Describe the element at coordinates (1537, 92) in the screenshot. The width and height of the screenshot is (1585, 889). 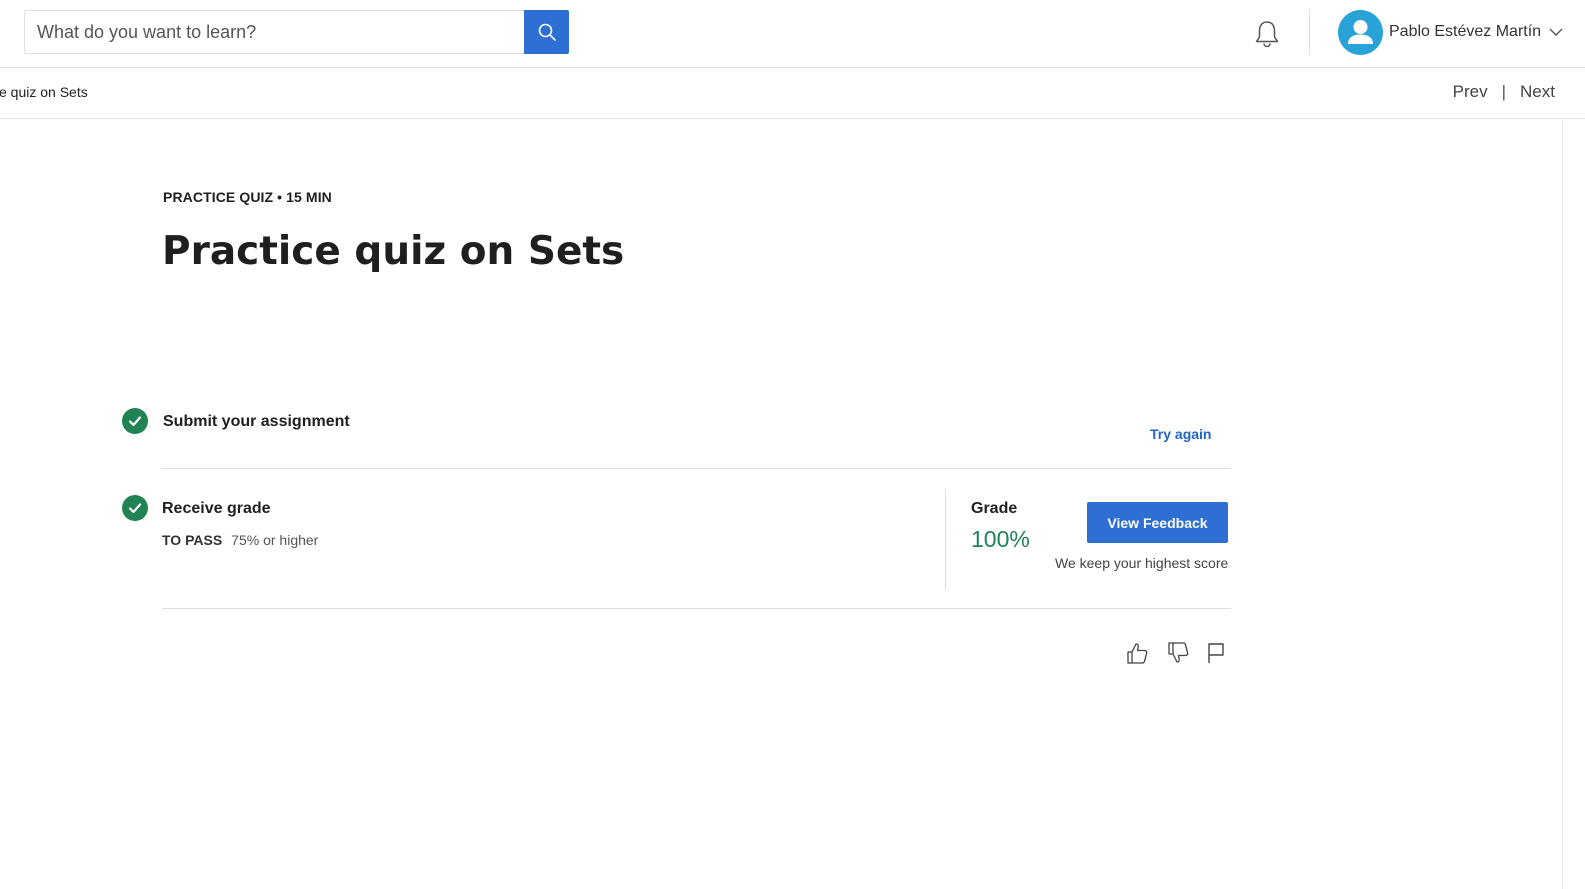
I see `next-link: Next` at that location.